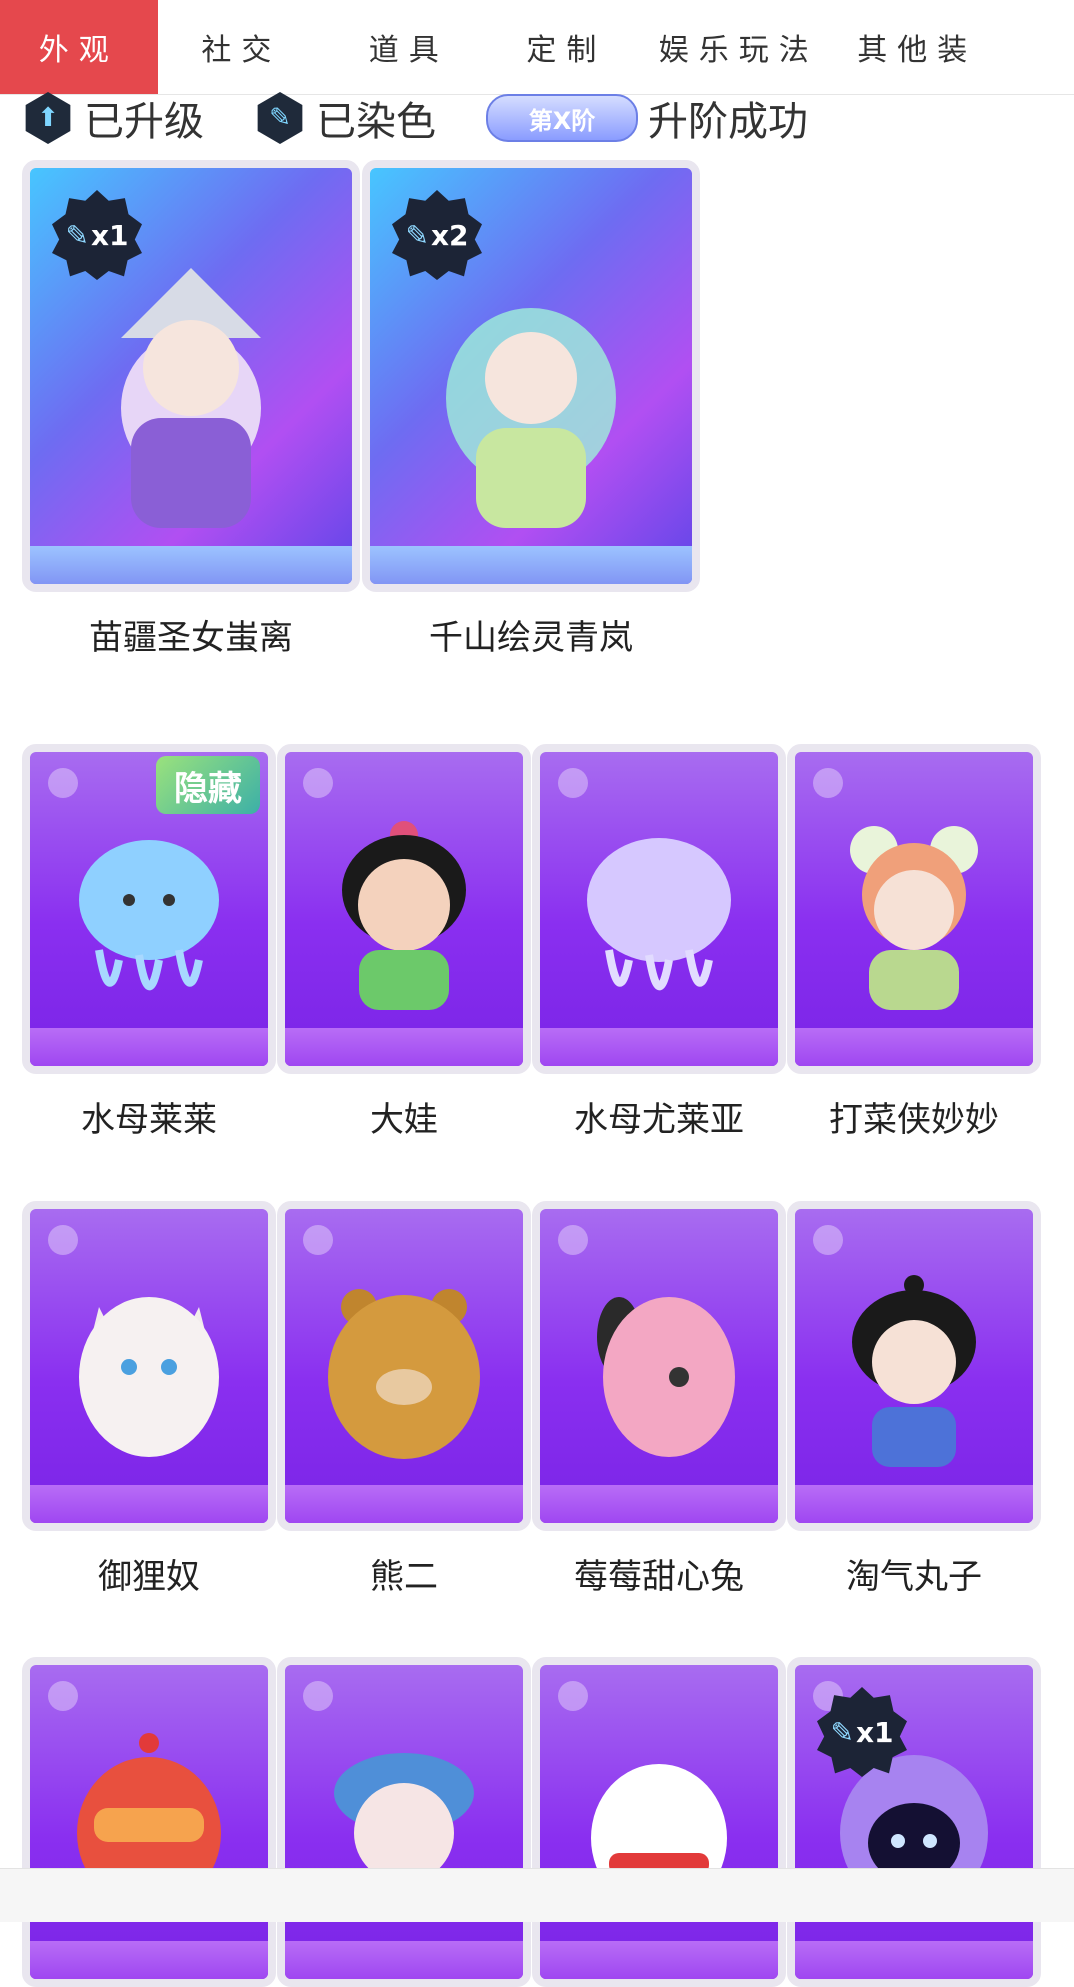  Describe the element at coordinates (144, 122) in the screenshot. I see `legend-upgraded-label: 已升级` at that location.